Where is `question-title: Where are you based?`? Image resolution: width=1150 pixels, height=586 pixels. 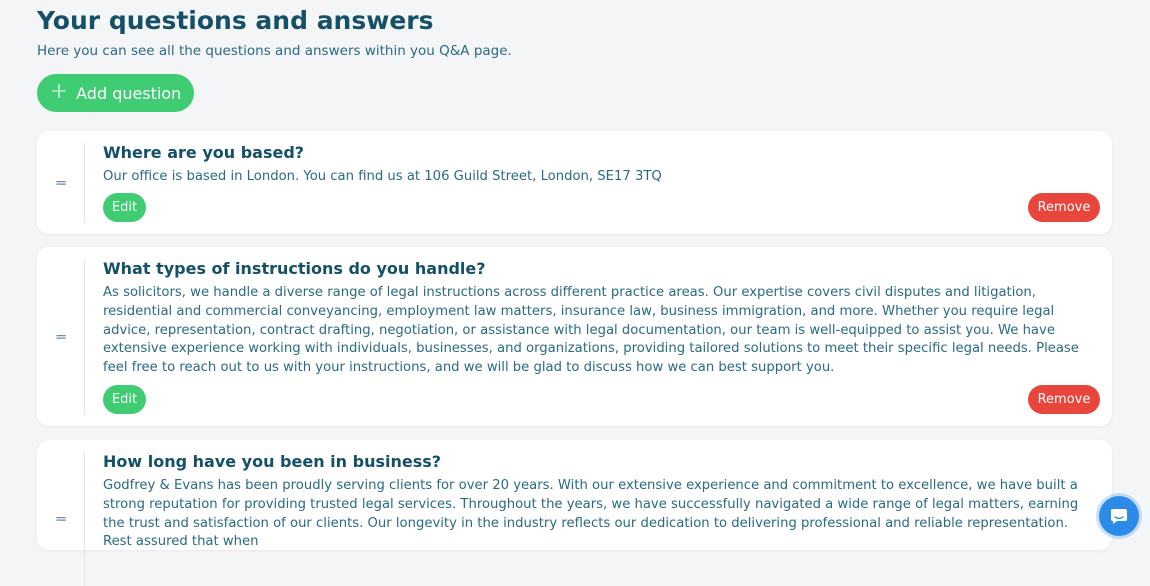
question-title: Where are you based? is located at coordinates (204, 152).